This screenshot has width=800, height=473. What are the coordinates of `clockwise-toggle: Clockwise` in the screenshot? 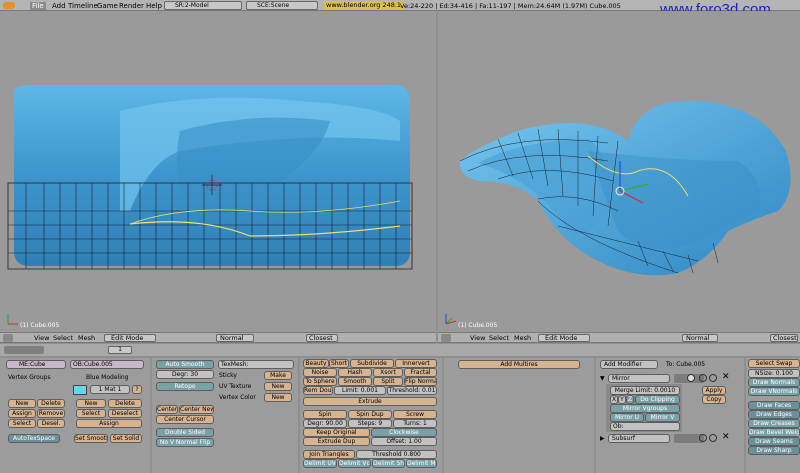 It's located at (404, 432).